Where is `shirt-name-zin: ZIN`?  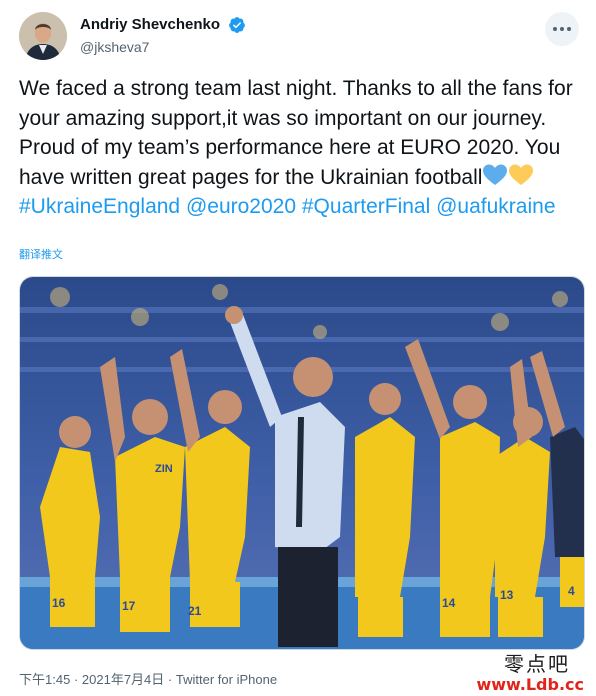
shirt-name-zin: ZIN is located at coordinates (164, 469).